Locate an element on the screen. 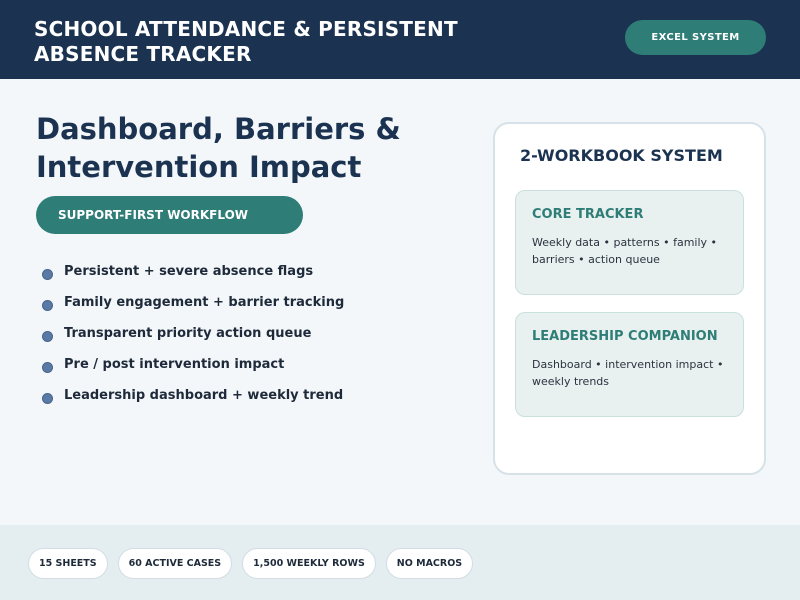  stat-badge-macros: NO MACROS is located at coordinates (429, 563).